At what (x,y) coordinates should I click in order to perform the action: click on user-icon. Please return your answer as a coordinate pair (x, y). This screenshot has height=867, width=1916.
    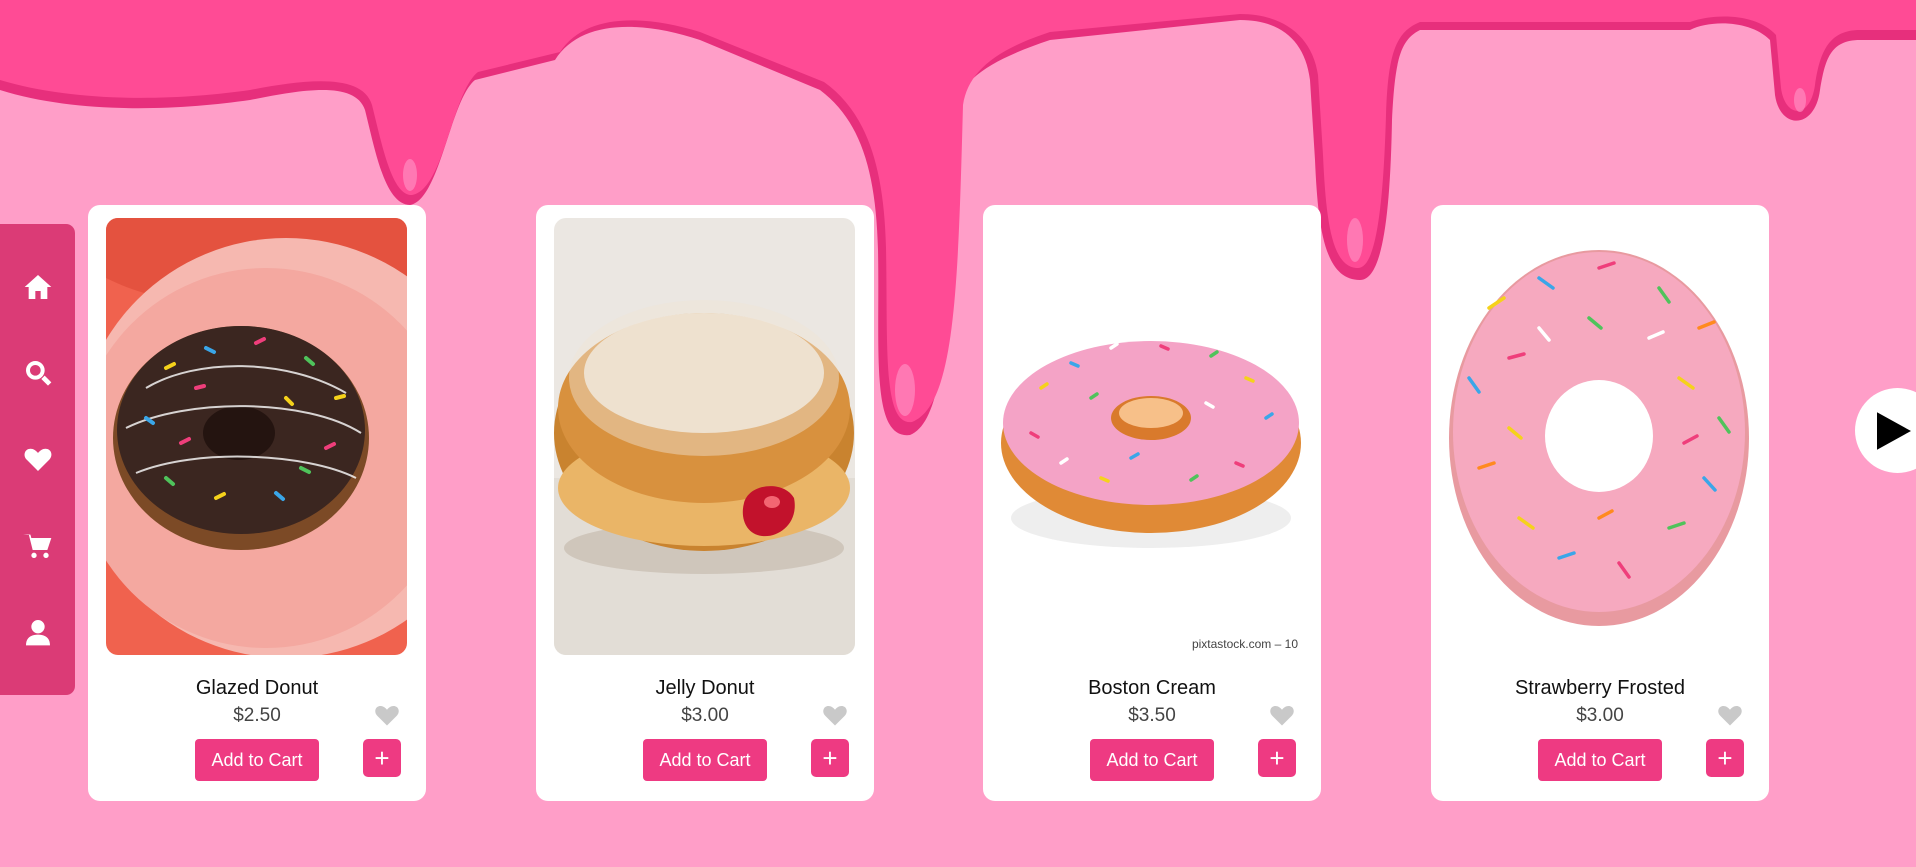
    Looking at the image, I should click on (37, 632).